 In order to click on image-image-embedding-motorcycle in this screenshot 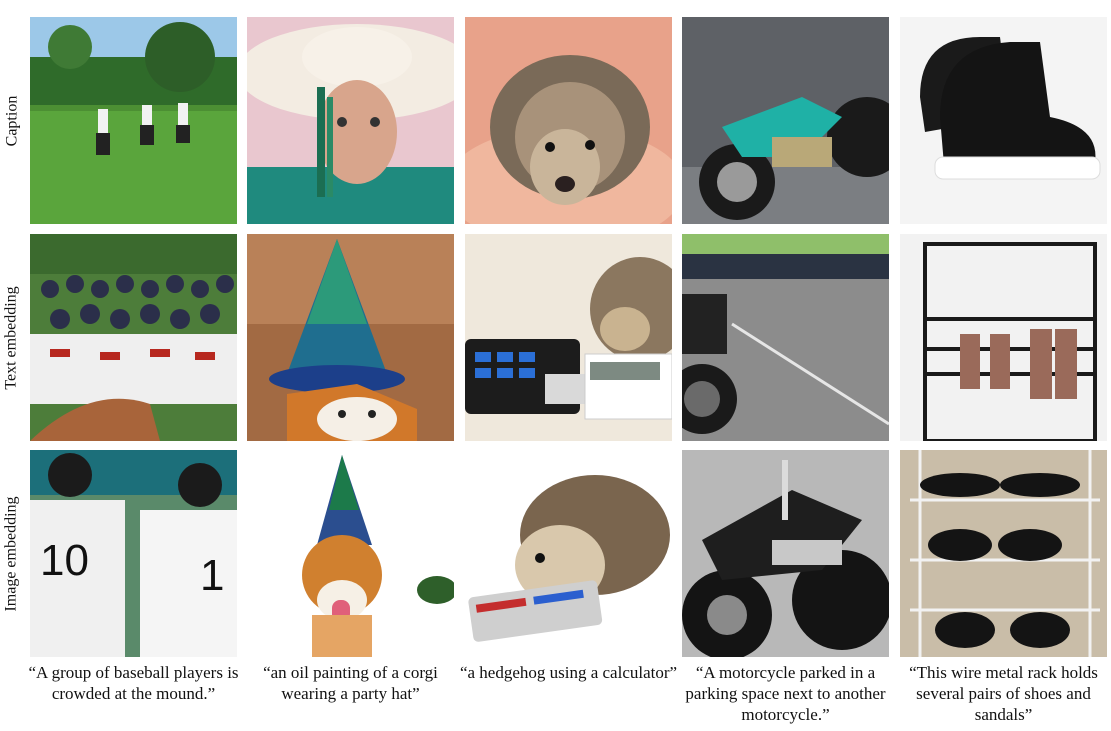, I will do `click(785, 553)`.